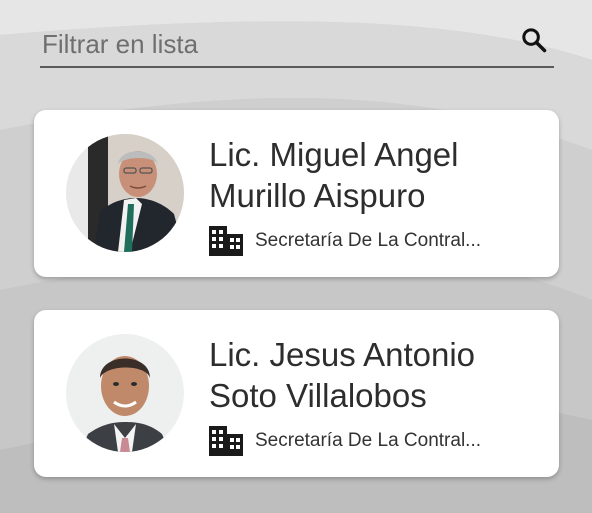  I want to click on search-button, so click(534, 40).